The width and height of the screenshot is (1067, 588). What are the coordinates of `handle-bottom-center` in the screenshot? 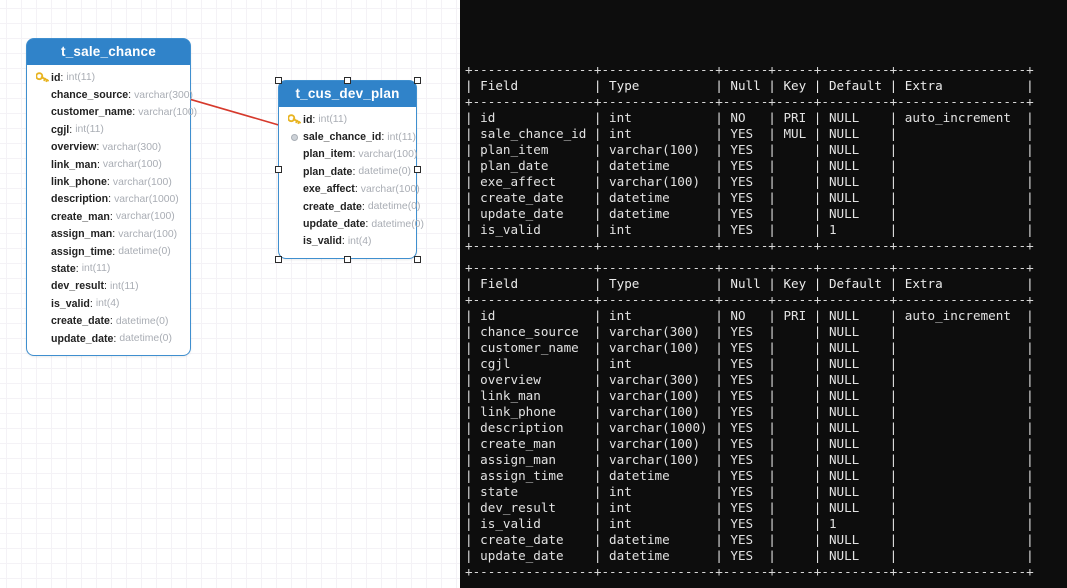 It's located at (347, 259).